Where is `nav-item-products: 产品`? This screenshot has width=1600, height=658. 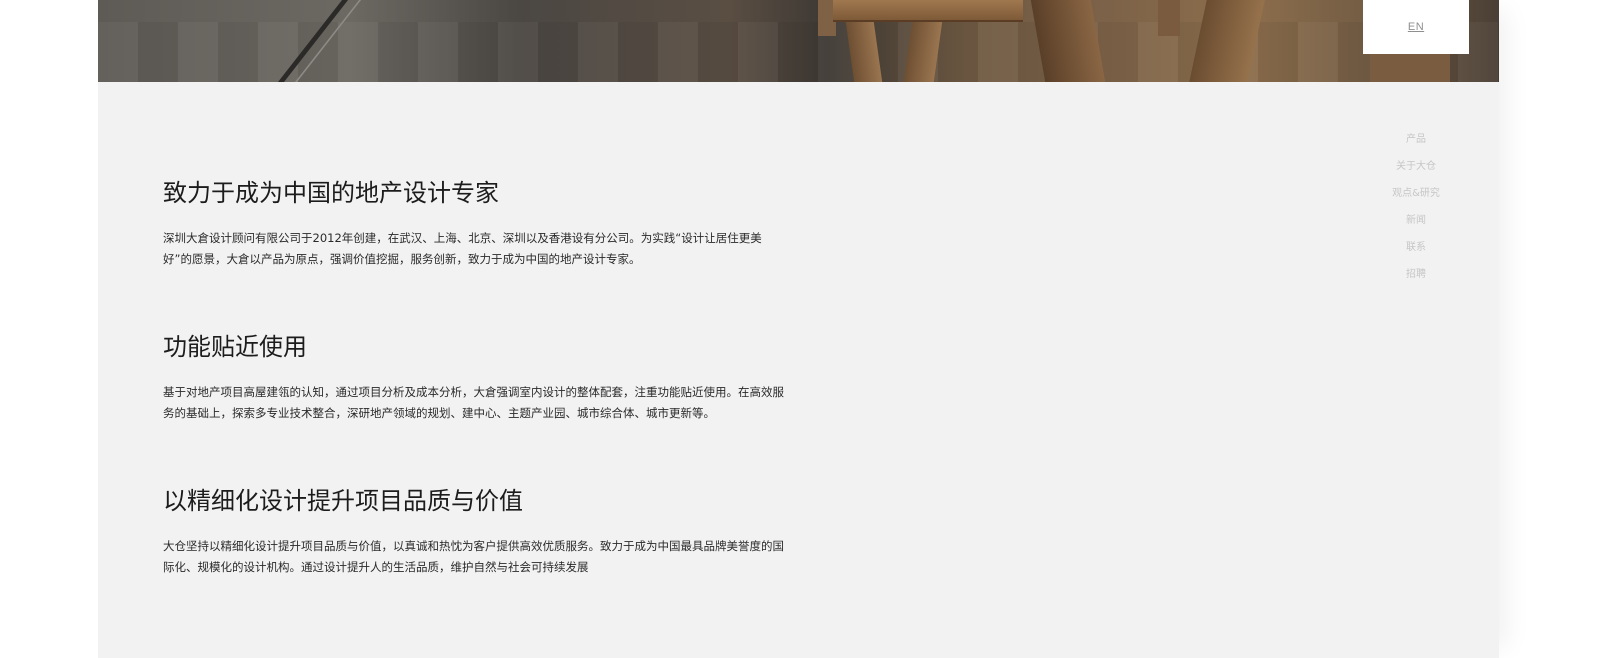 nav-item-products: 产品 is located at coordinates (1416, 144).